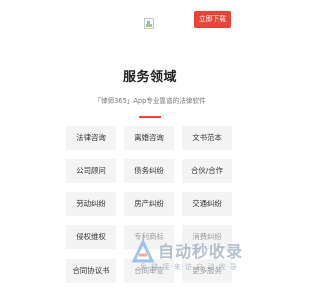 This screenshot has height=300, width=320. I want to click on service-item-consumer-dispute: 消费纠纷, so click(207, 237).